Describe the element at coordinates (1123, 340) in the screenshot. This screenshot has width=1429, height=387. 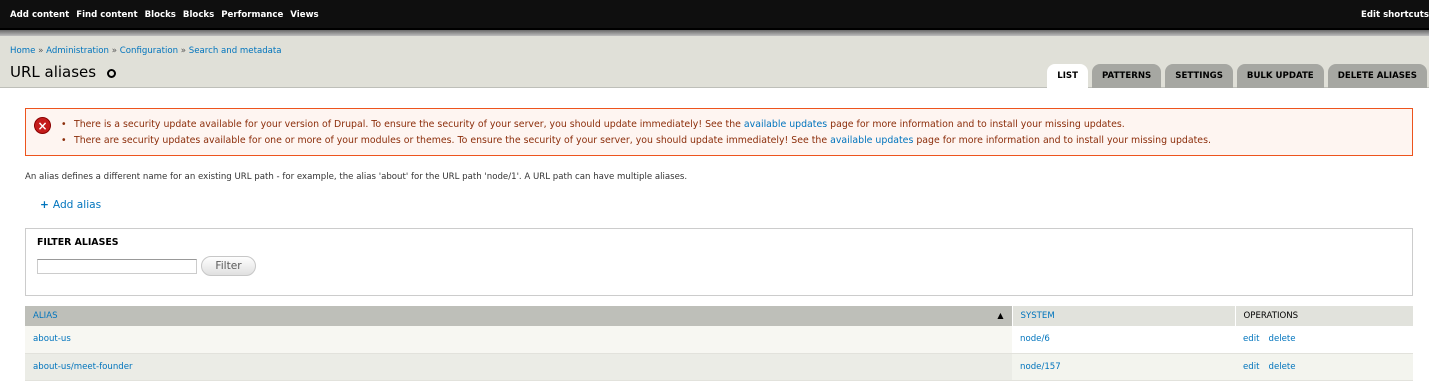
I see `system-cell: node/6` at that location.